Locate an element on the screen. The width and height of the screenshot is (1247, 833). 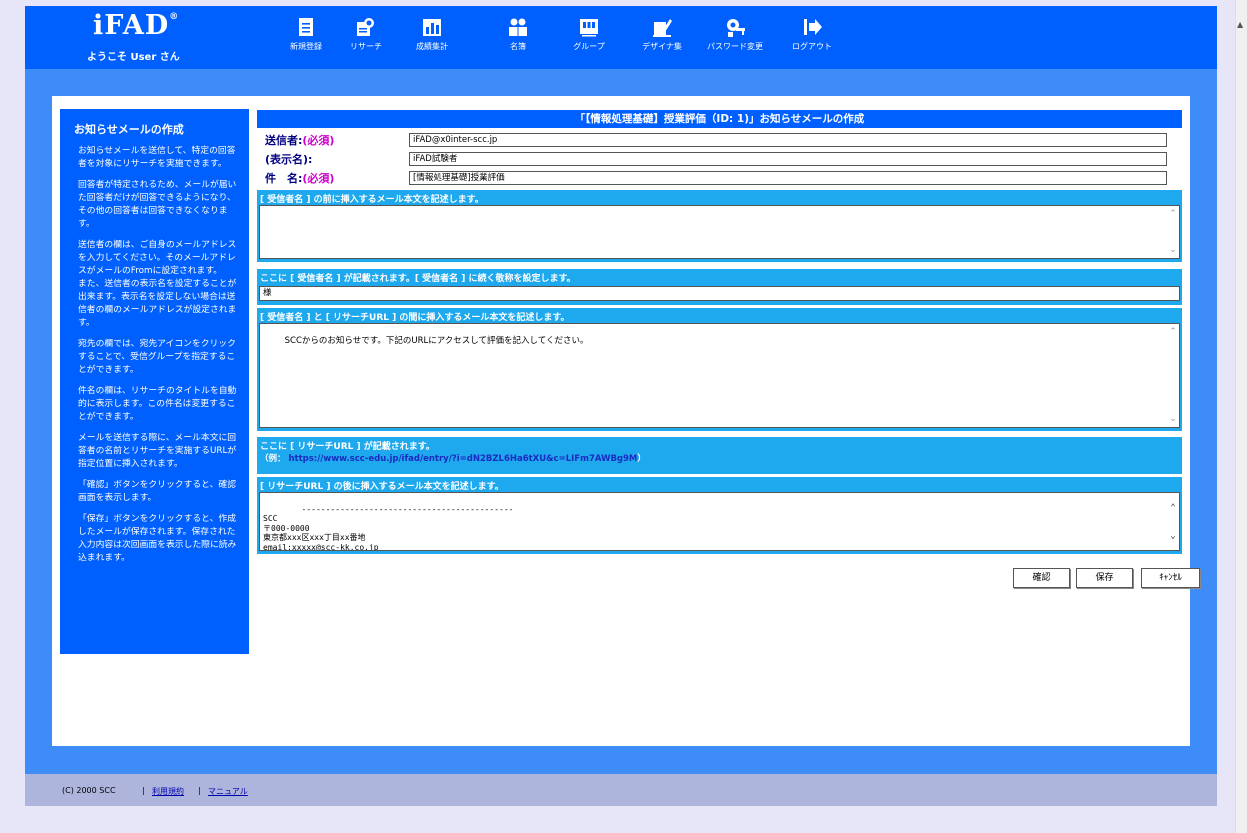
cancel-button: ｷｬﾝｾﾙ is located at coordinates (1170, 578).